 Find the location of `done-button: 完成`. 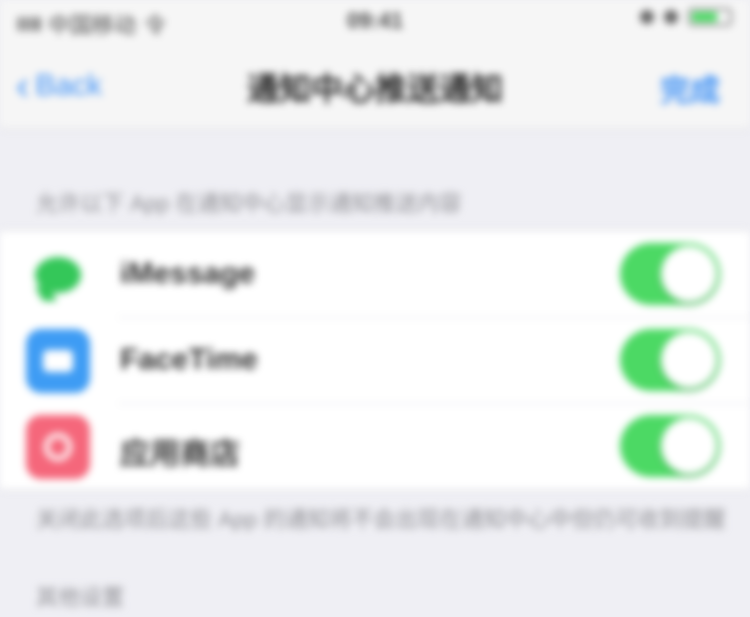

done-button: 完成 is located at coordinates (690, 88).